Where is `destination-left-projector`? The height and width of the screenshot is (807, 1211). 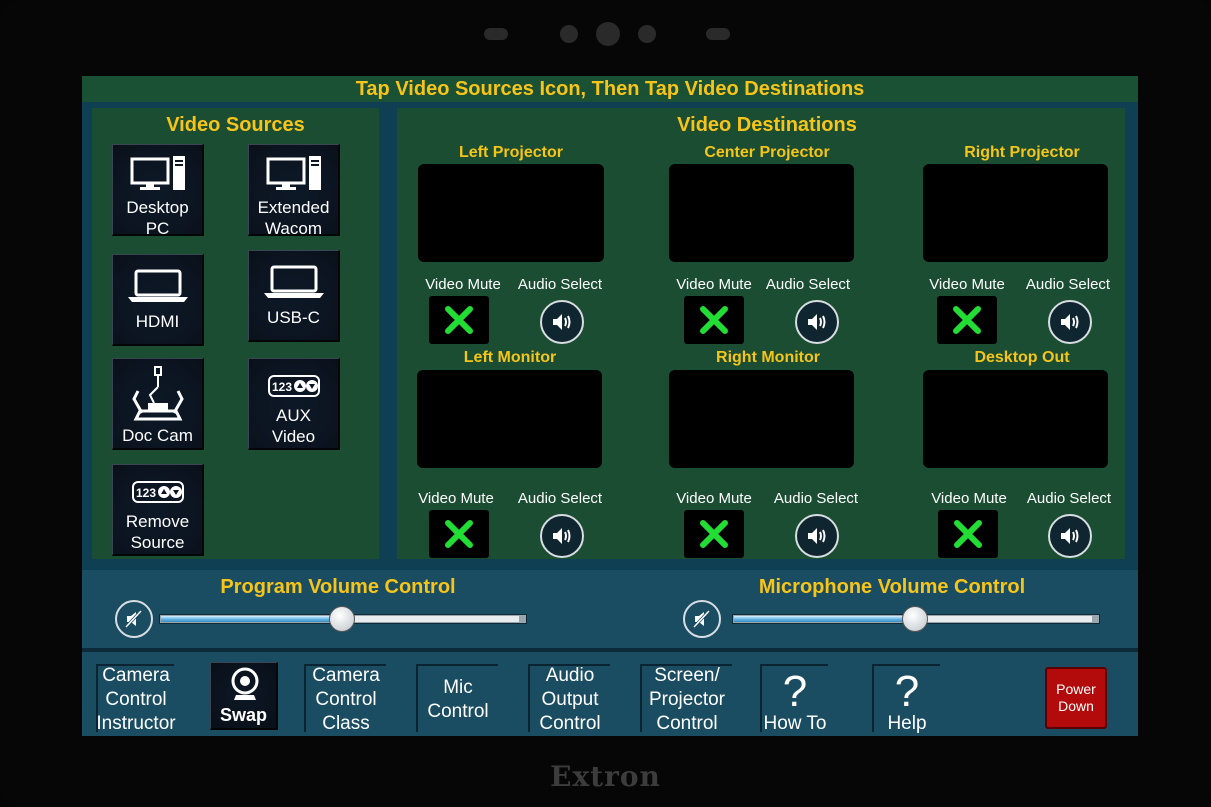
destination-left-projector is located at coordinates (511, 213).